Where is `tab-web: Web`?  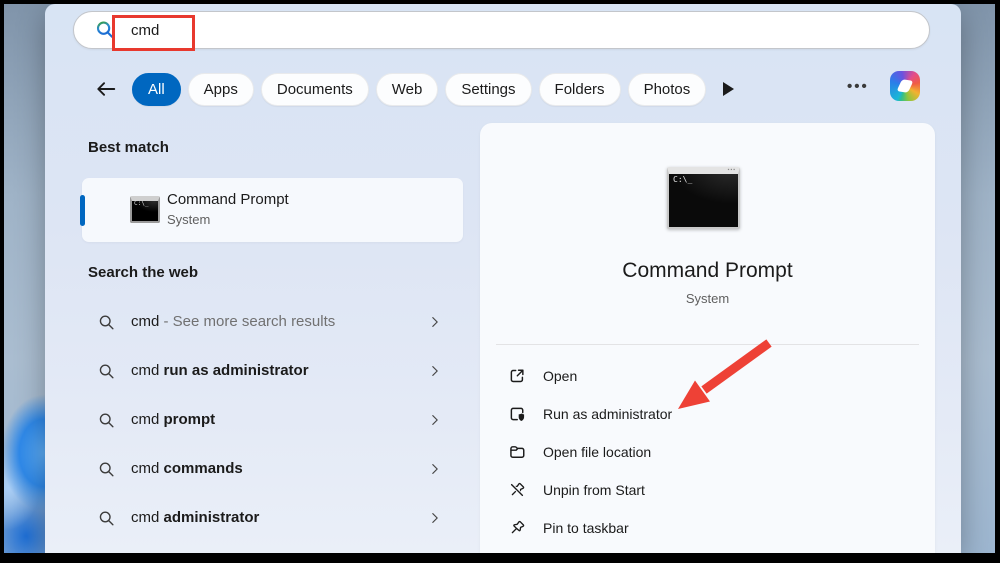
tab-web: Web is located at coordinates (407, 89).